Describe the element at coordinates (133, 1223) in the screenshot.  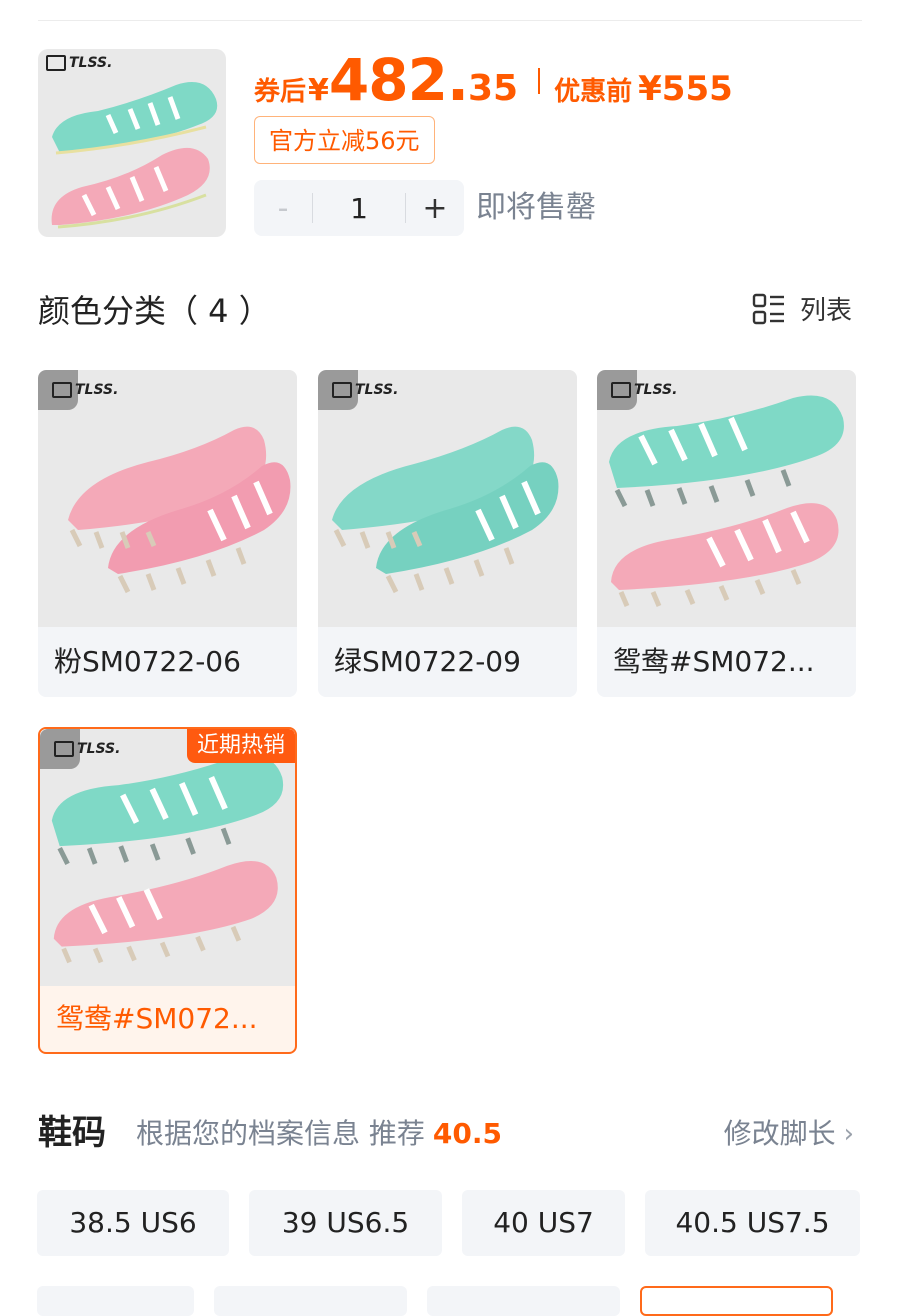
I see `size-option: 38.5 US6` at that location.